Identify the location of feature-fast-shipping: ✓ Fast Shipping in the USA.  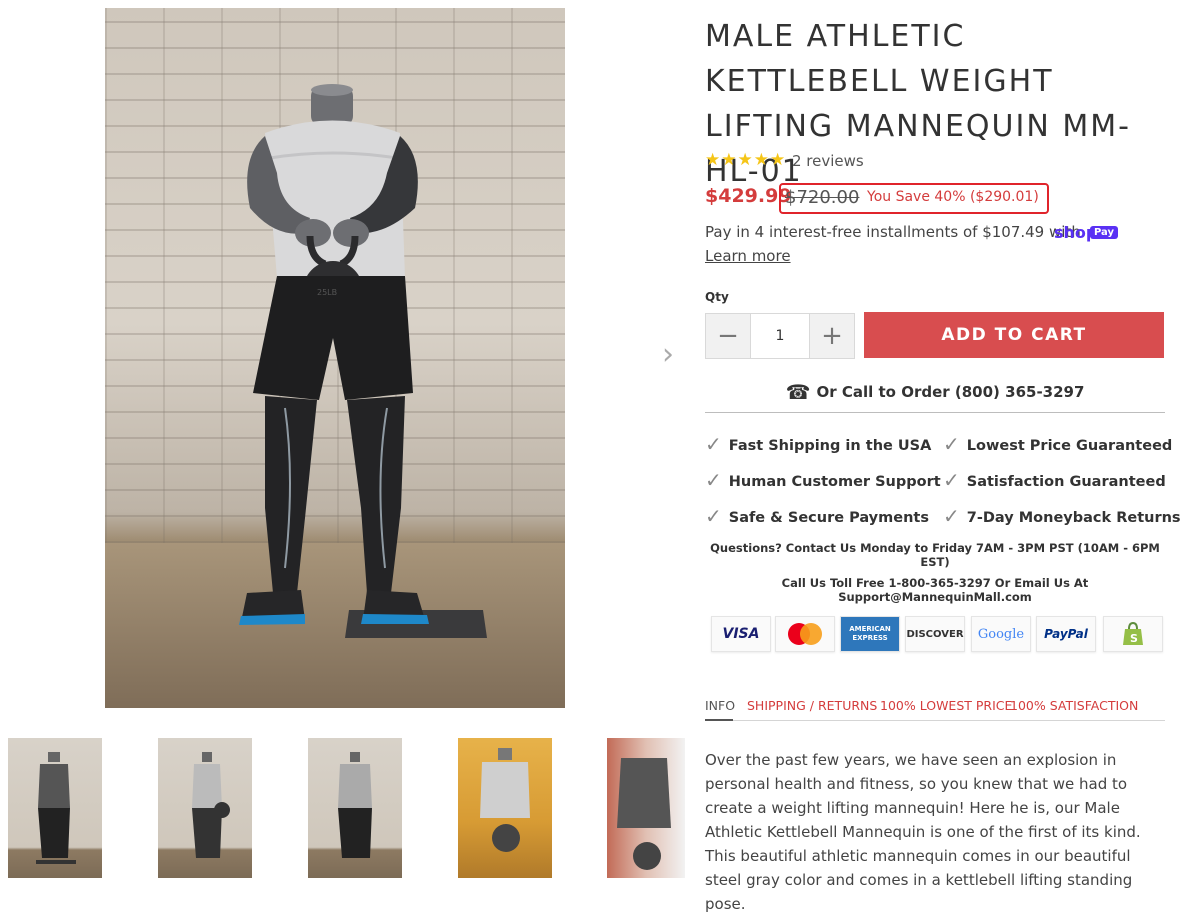
(818, 444).